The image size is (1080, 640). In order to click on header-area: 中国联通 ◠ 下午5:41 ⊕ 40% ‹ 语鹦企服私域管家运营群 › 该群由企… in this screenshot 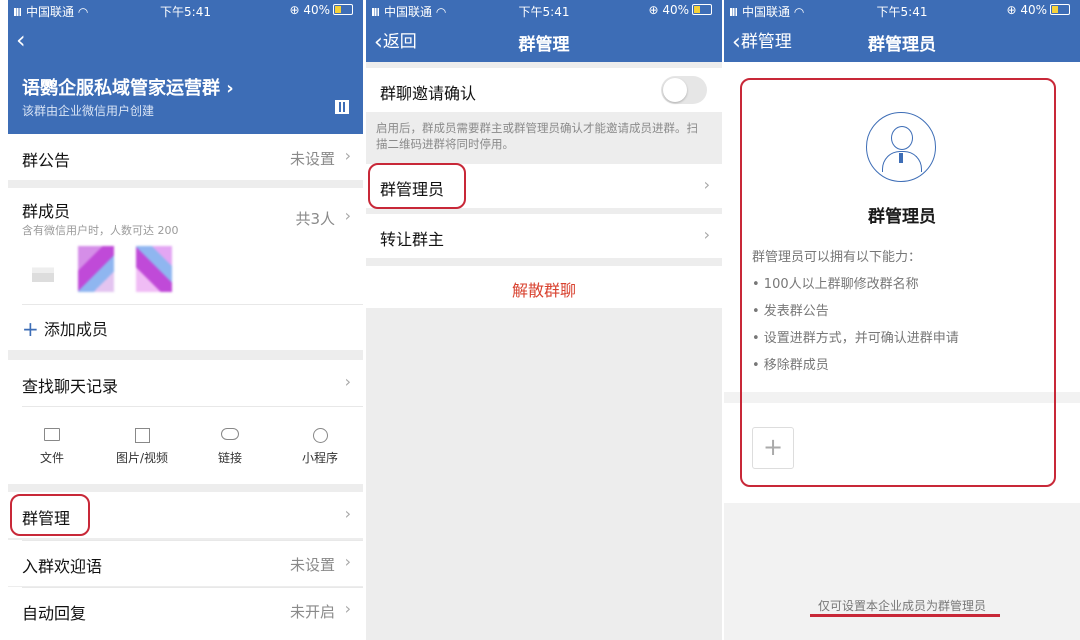, I will do `click(185, 67)`.